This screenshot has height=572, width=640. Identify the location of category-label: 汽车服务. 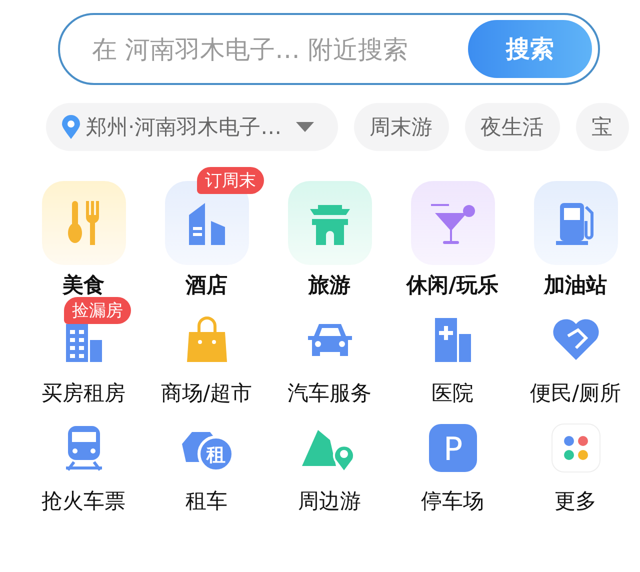
(330, 393).